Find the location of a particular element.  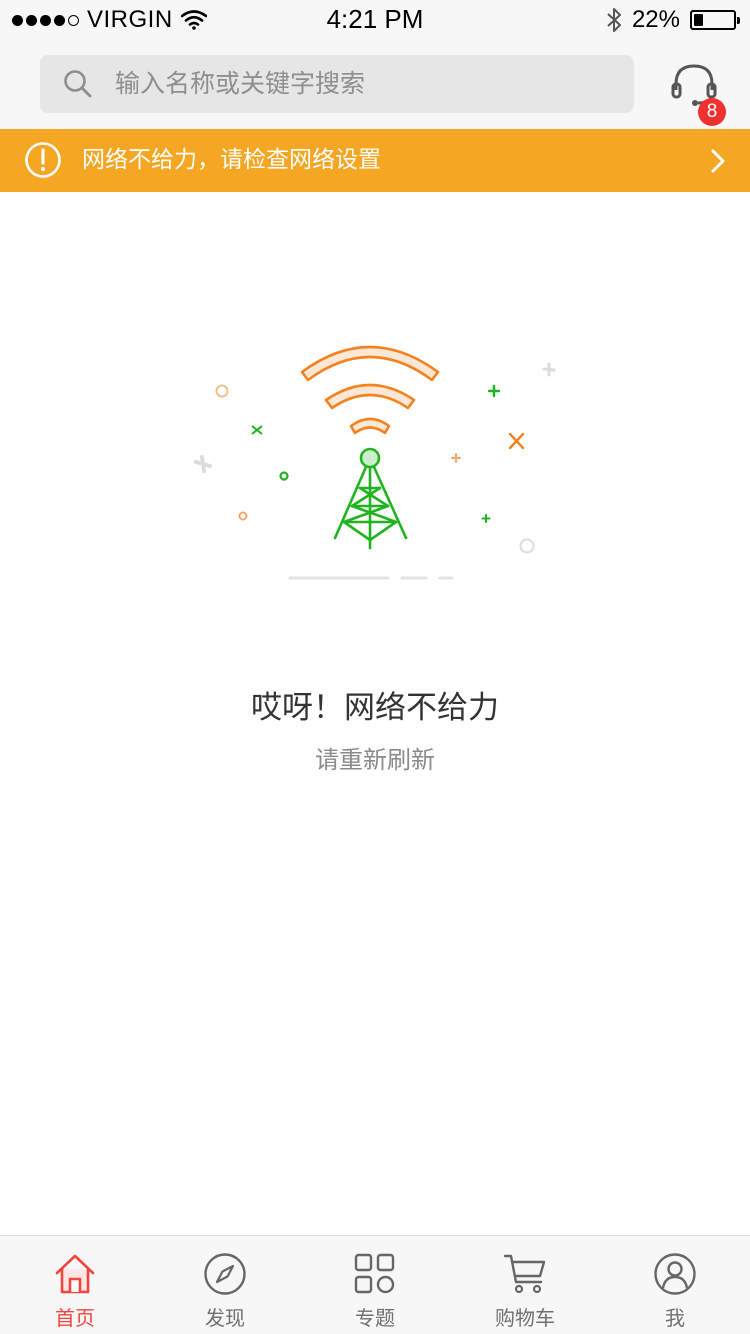

grid-icon is located at coordinates (374, 1273).